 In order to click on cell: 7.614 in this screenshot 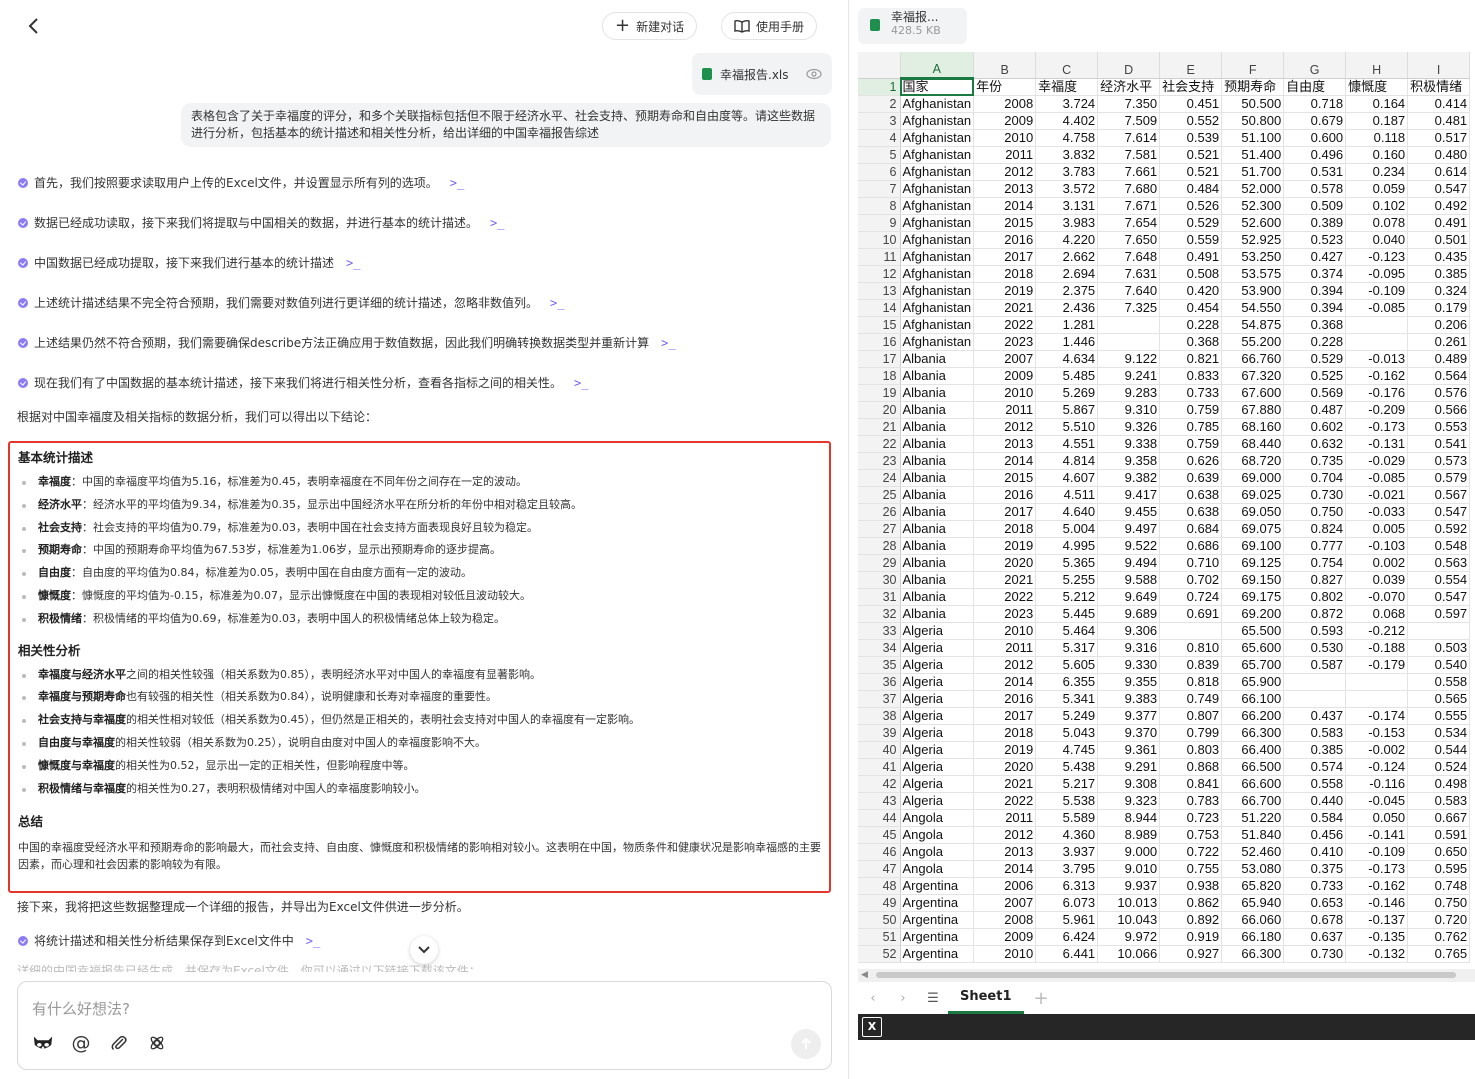, I will do `click(1129, 138)`.